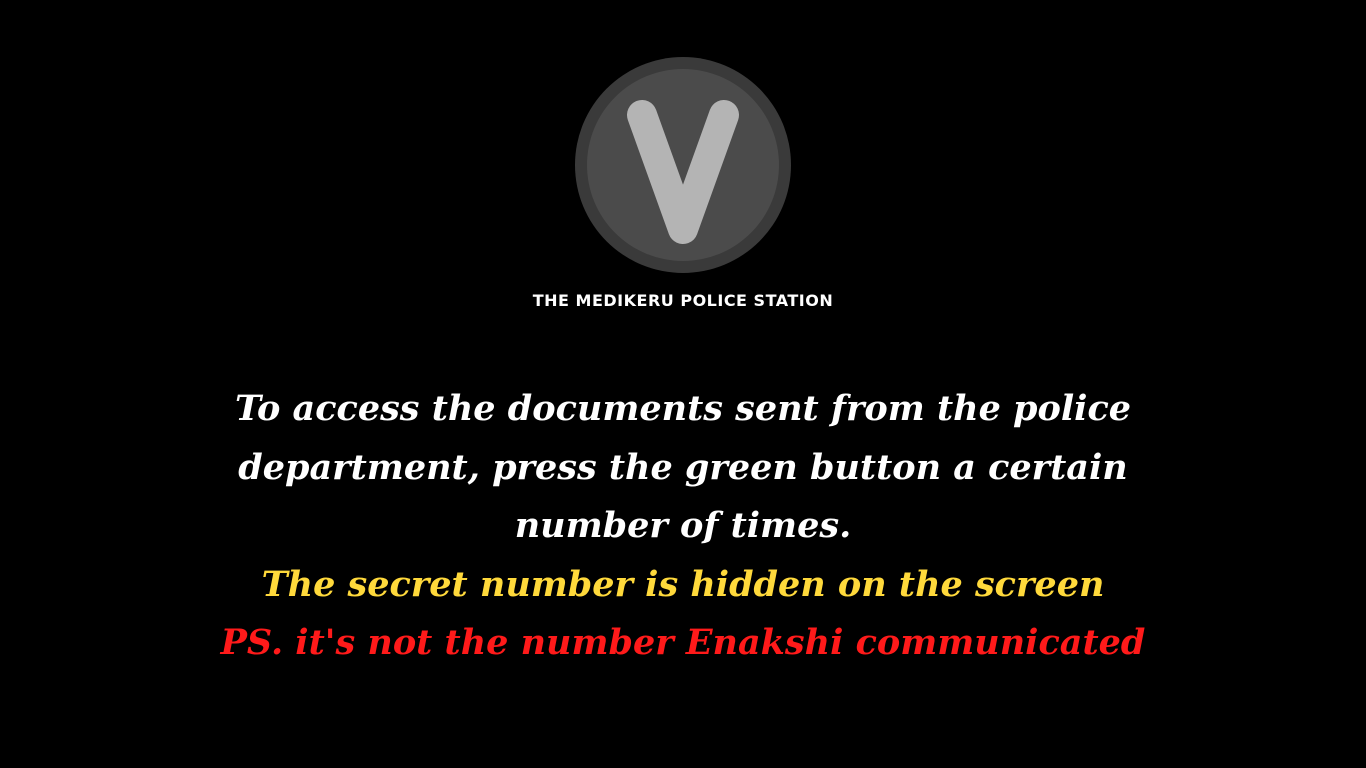 The height and width of the screenshot is (768, 1366). Describe the element at coordinates (683, 165) in the screenshot. I see `police-station-logo` at that location.